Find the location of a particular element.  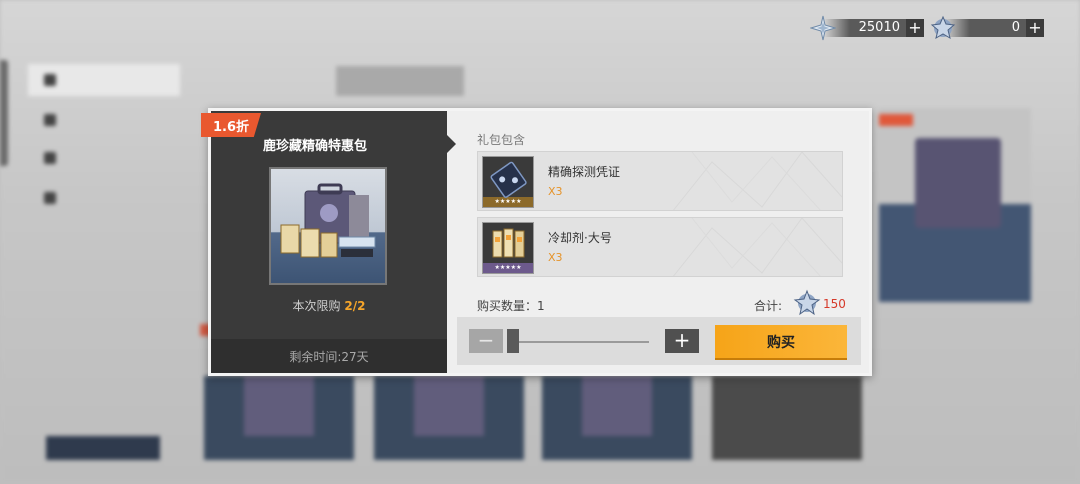

pack-item-row: ★★★★★ 精确探测凭证 X3 is located at coordinates (660, 181).